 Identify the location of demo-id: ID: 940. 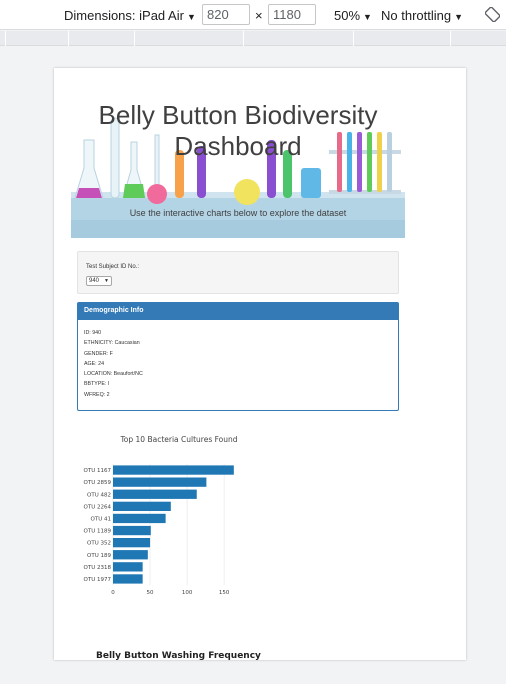
(93, 333).